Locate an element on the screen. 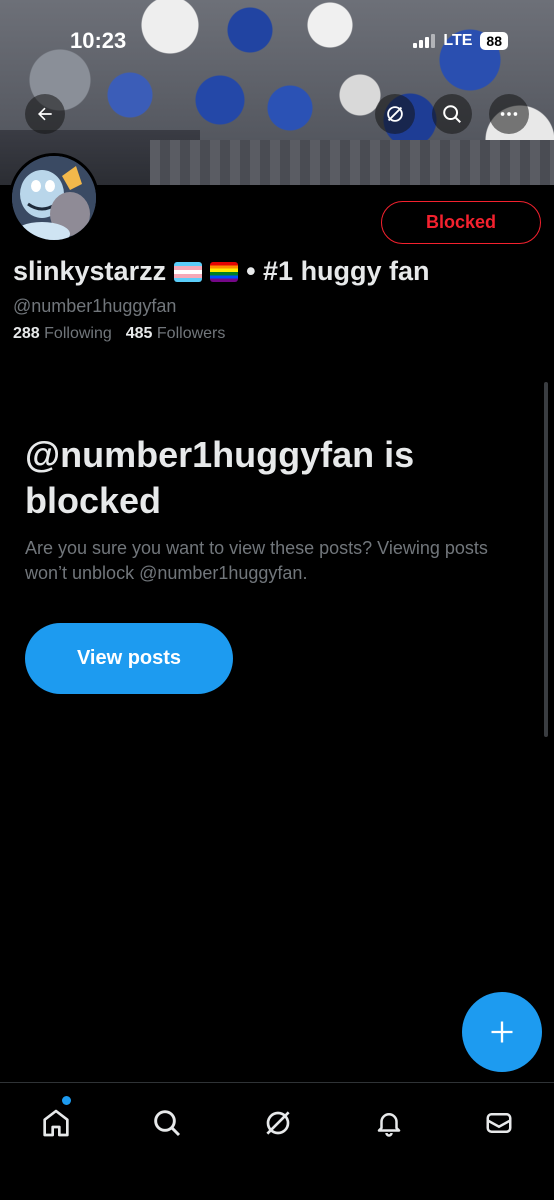  arrow-left-icon is located at coordinates (45, 114).